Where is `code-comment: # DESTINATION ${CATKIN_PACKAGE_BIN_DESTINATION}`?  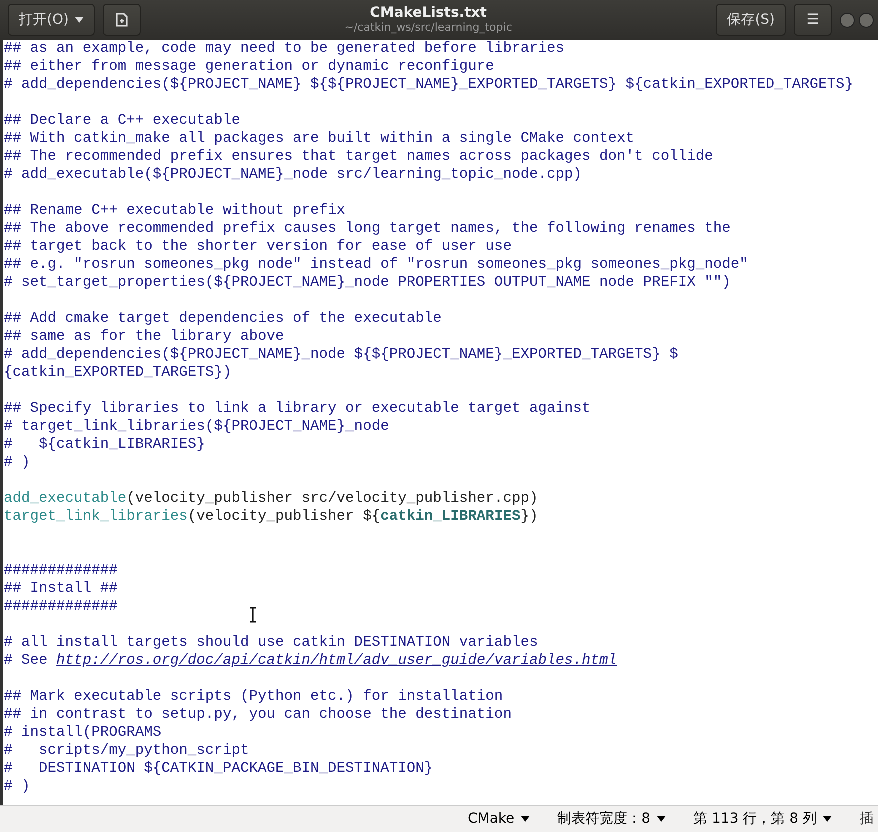 code-comment: # DESTINATION ${CATKIN_PACKAGE_BIN_DESTINATION} is located at coordinates (219, 769).